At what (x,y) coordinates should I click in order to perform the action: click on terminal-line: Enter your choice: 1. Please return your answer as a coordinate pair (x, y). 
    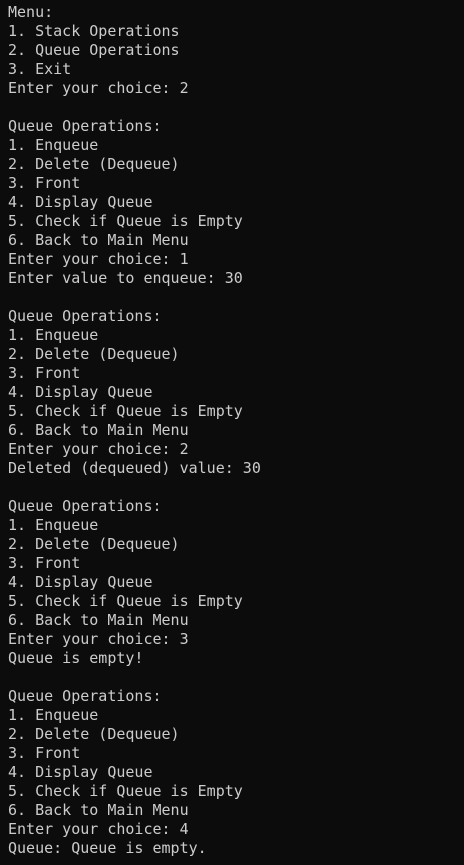
    Looking at the image, I should click on (98, 259).